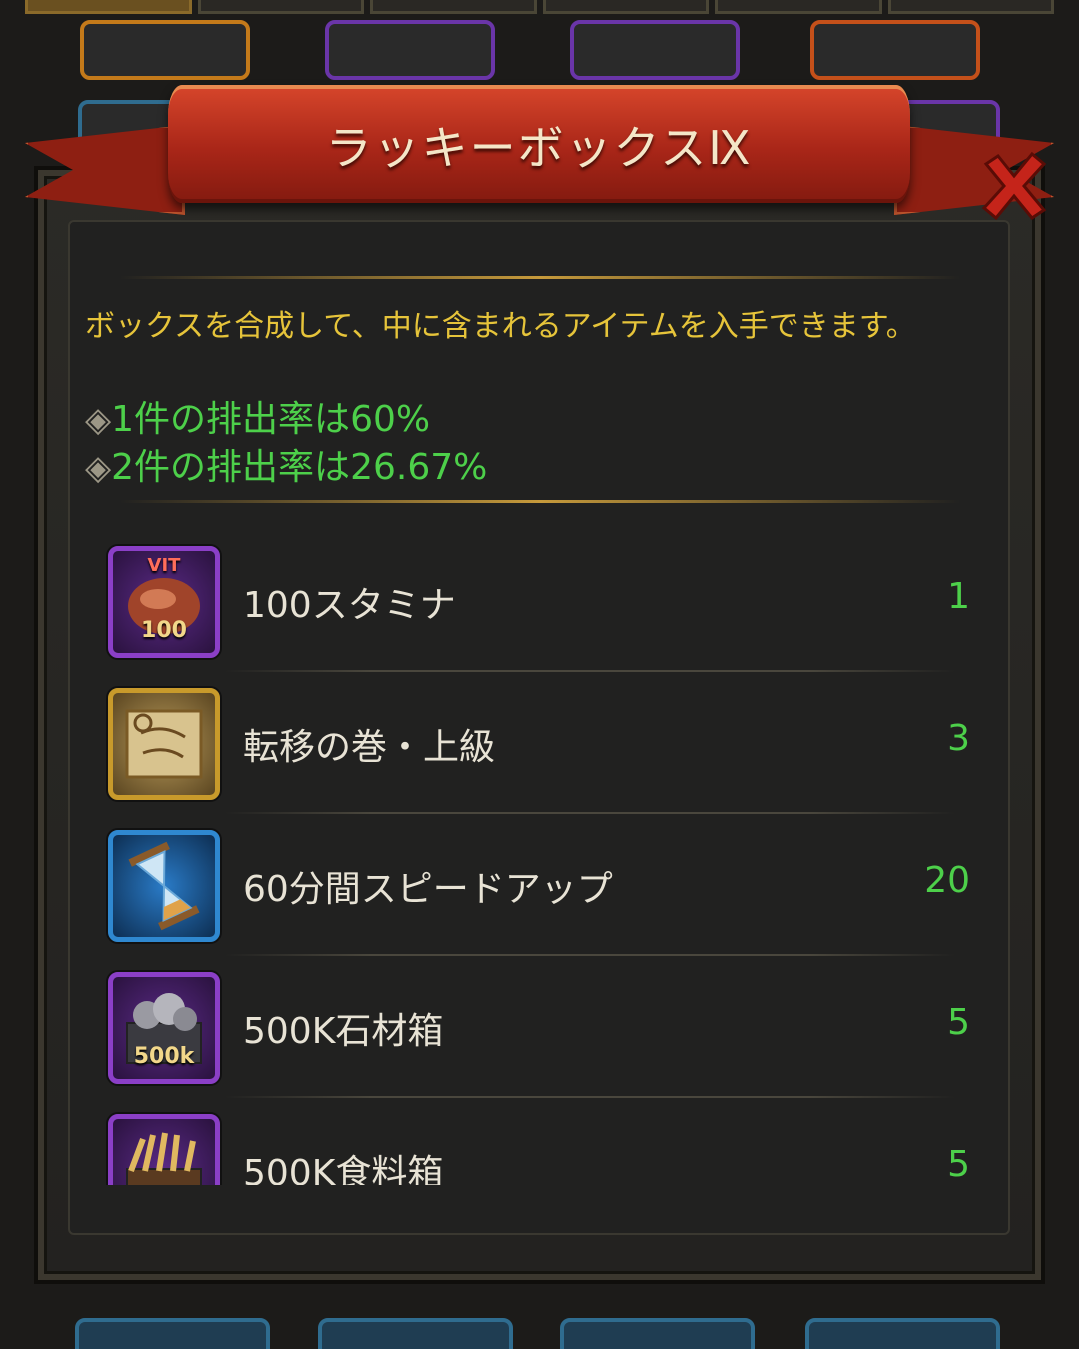 The height and width of the screenshot is (1349, 1079). Describe the element at coordinates (343, 1031) in the screenshot. I see `item-name: 500K石材箱` at that location.